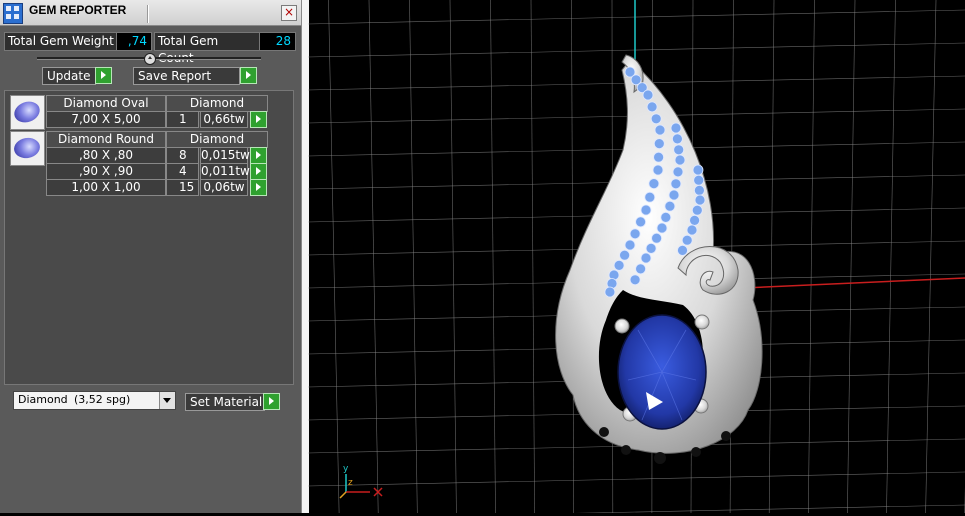 The width and height of the screenshot is (965, 516). Describe the element at coordinates (271, 401) in the screenshot. I see `set-material-go-icon` at that location.